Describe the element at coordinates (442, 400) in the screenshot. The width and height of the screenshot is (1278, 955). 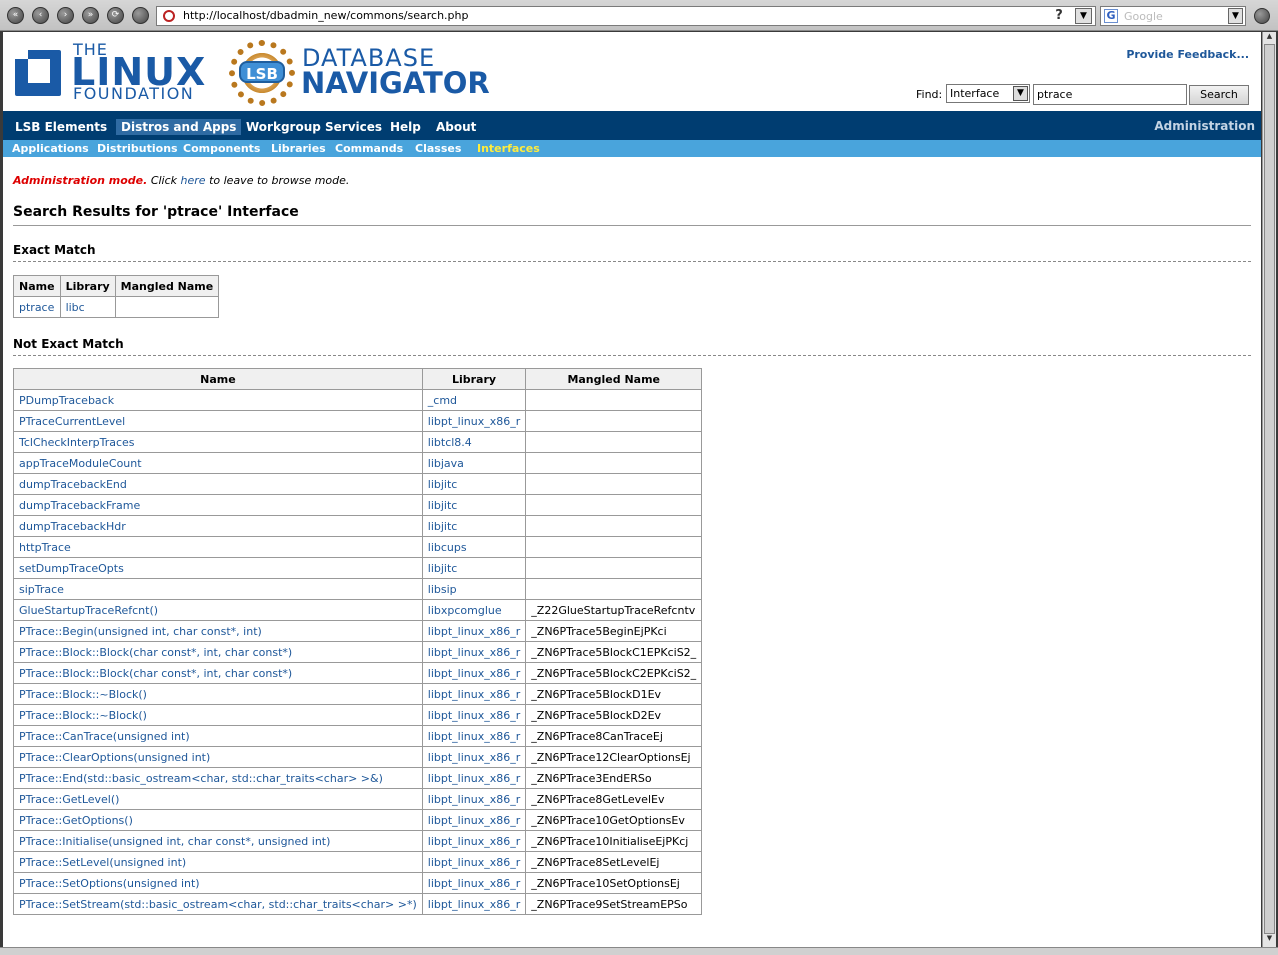
I see `library-link: _cmd` at that location.